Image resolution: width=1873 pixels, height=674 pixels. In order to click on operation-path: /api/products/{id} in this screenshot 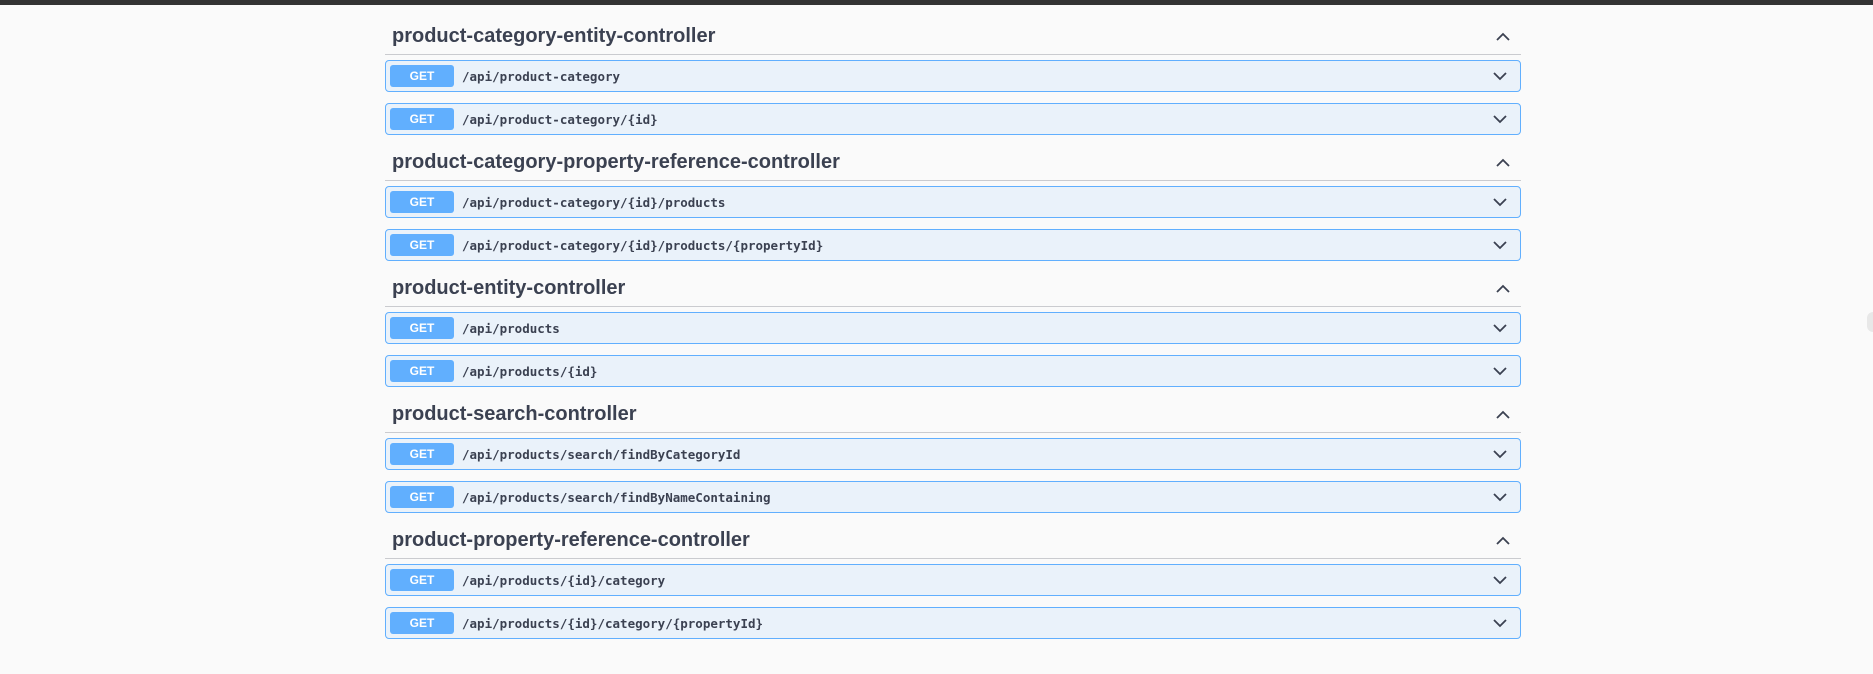, I will do `click(530, 371)`.